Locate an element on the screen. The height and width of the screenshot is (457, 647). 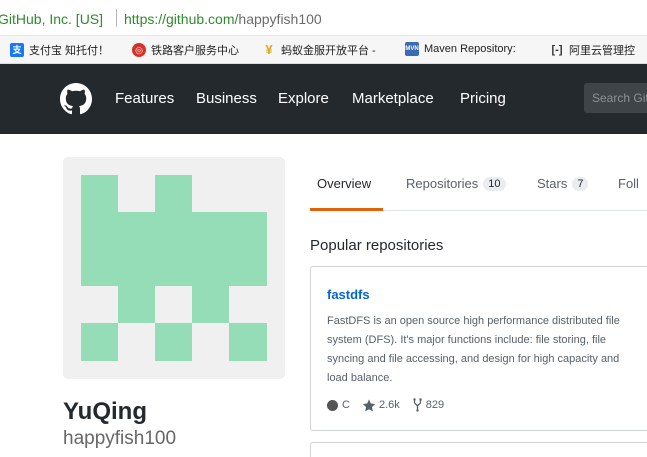
tab-label: Stars is located at coordinates (552, 183).